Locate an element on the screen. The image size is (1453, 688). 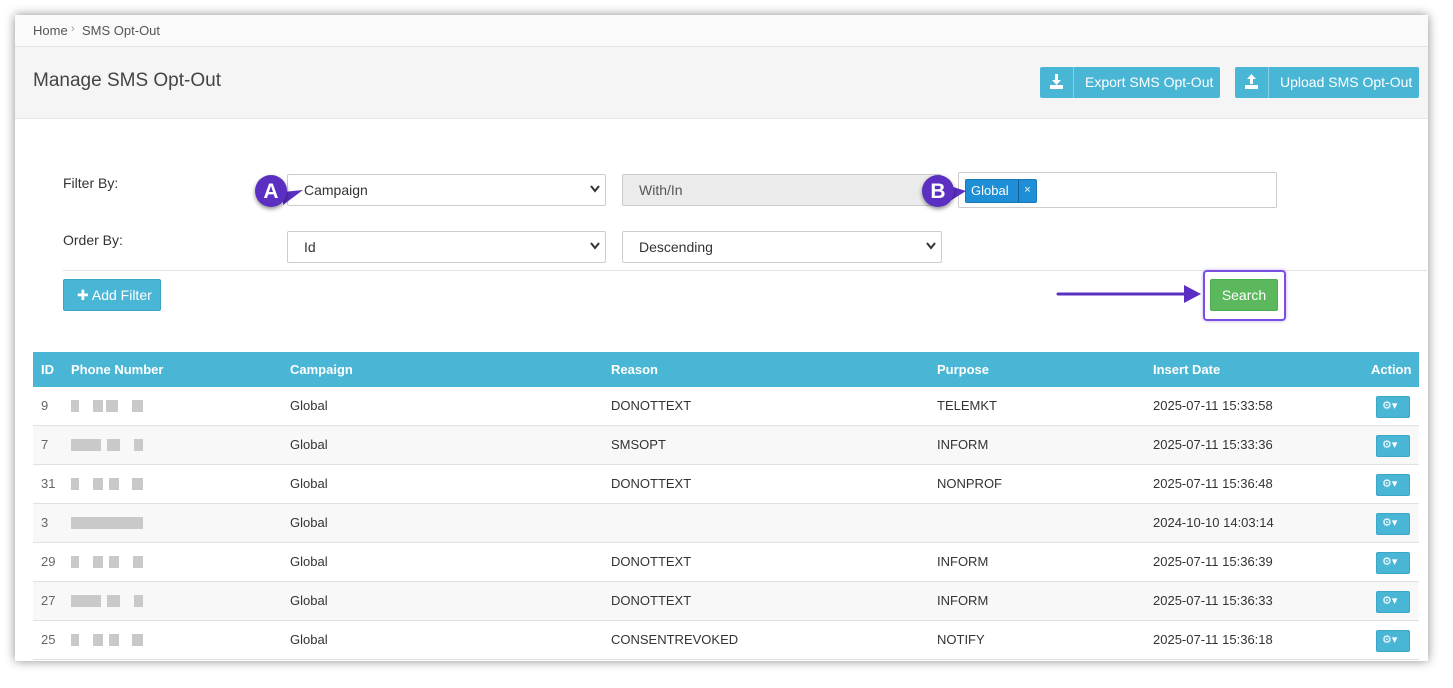
filter-field-select: Campaign is located at coordinates (446, 190).